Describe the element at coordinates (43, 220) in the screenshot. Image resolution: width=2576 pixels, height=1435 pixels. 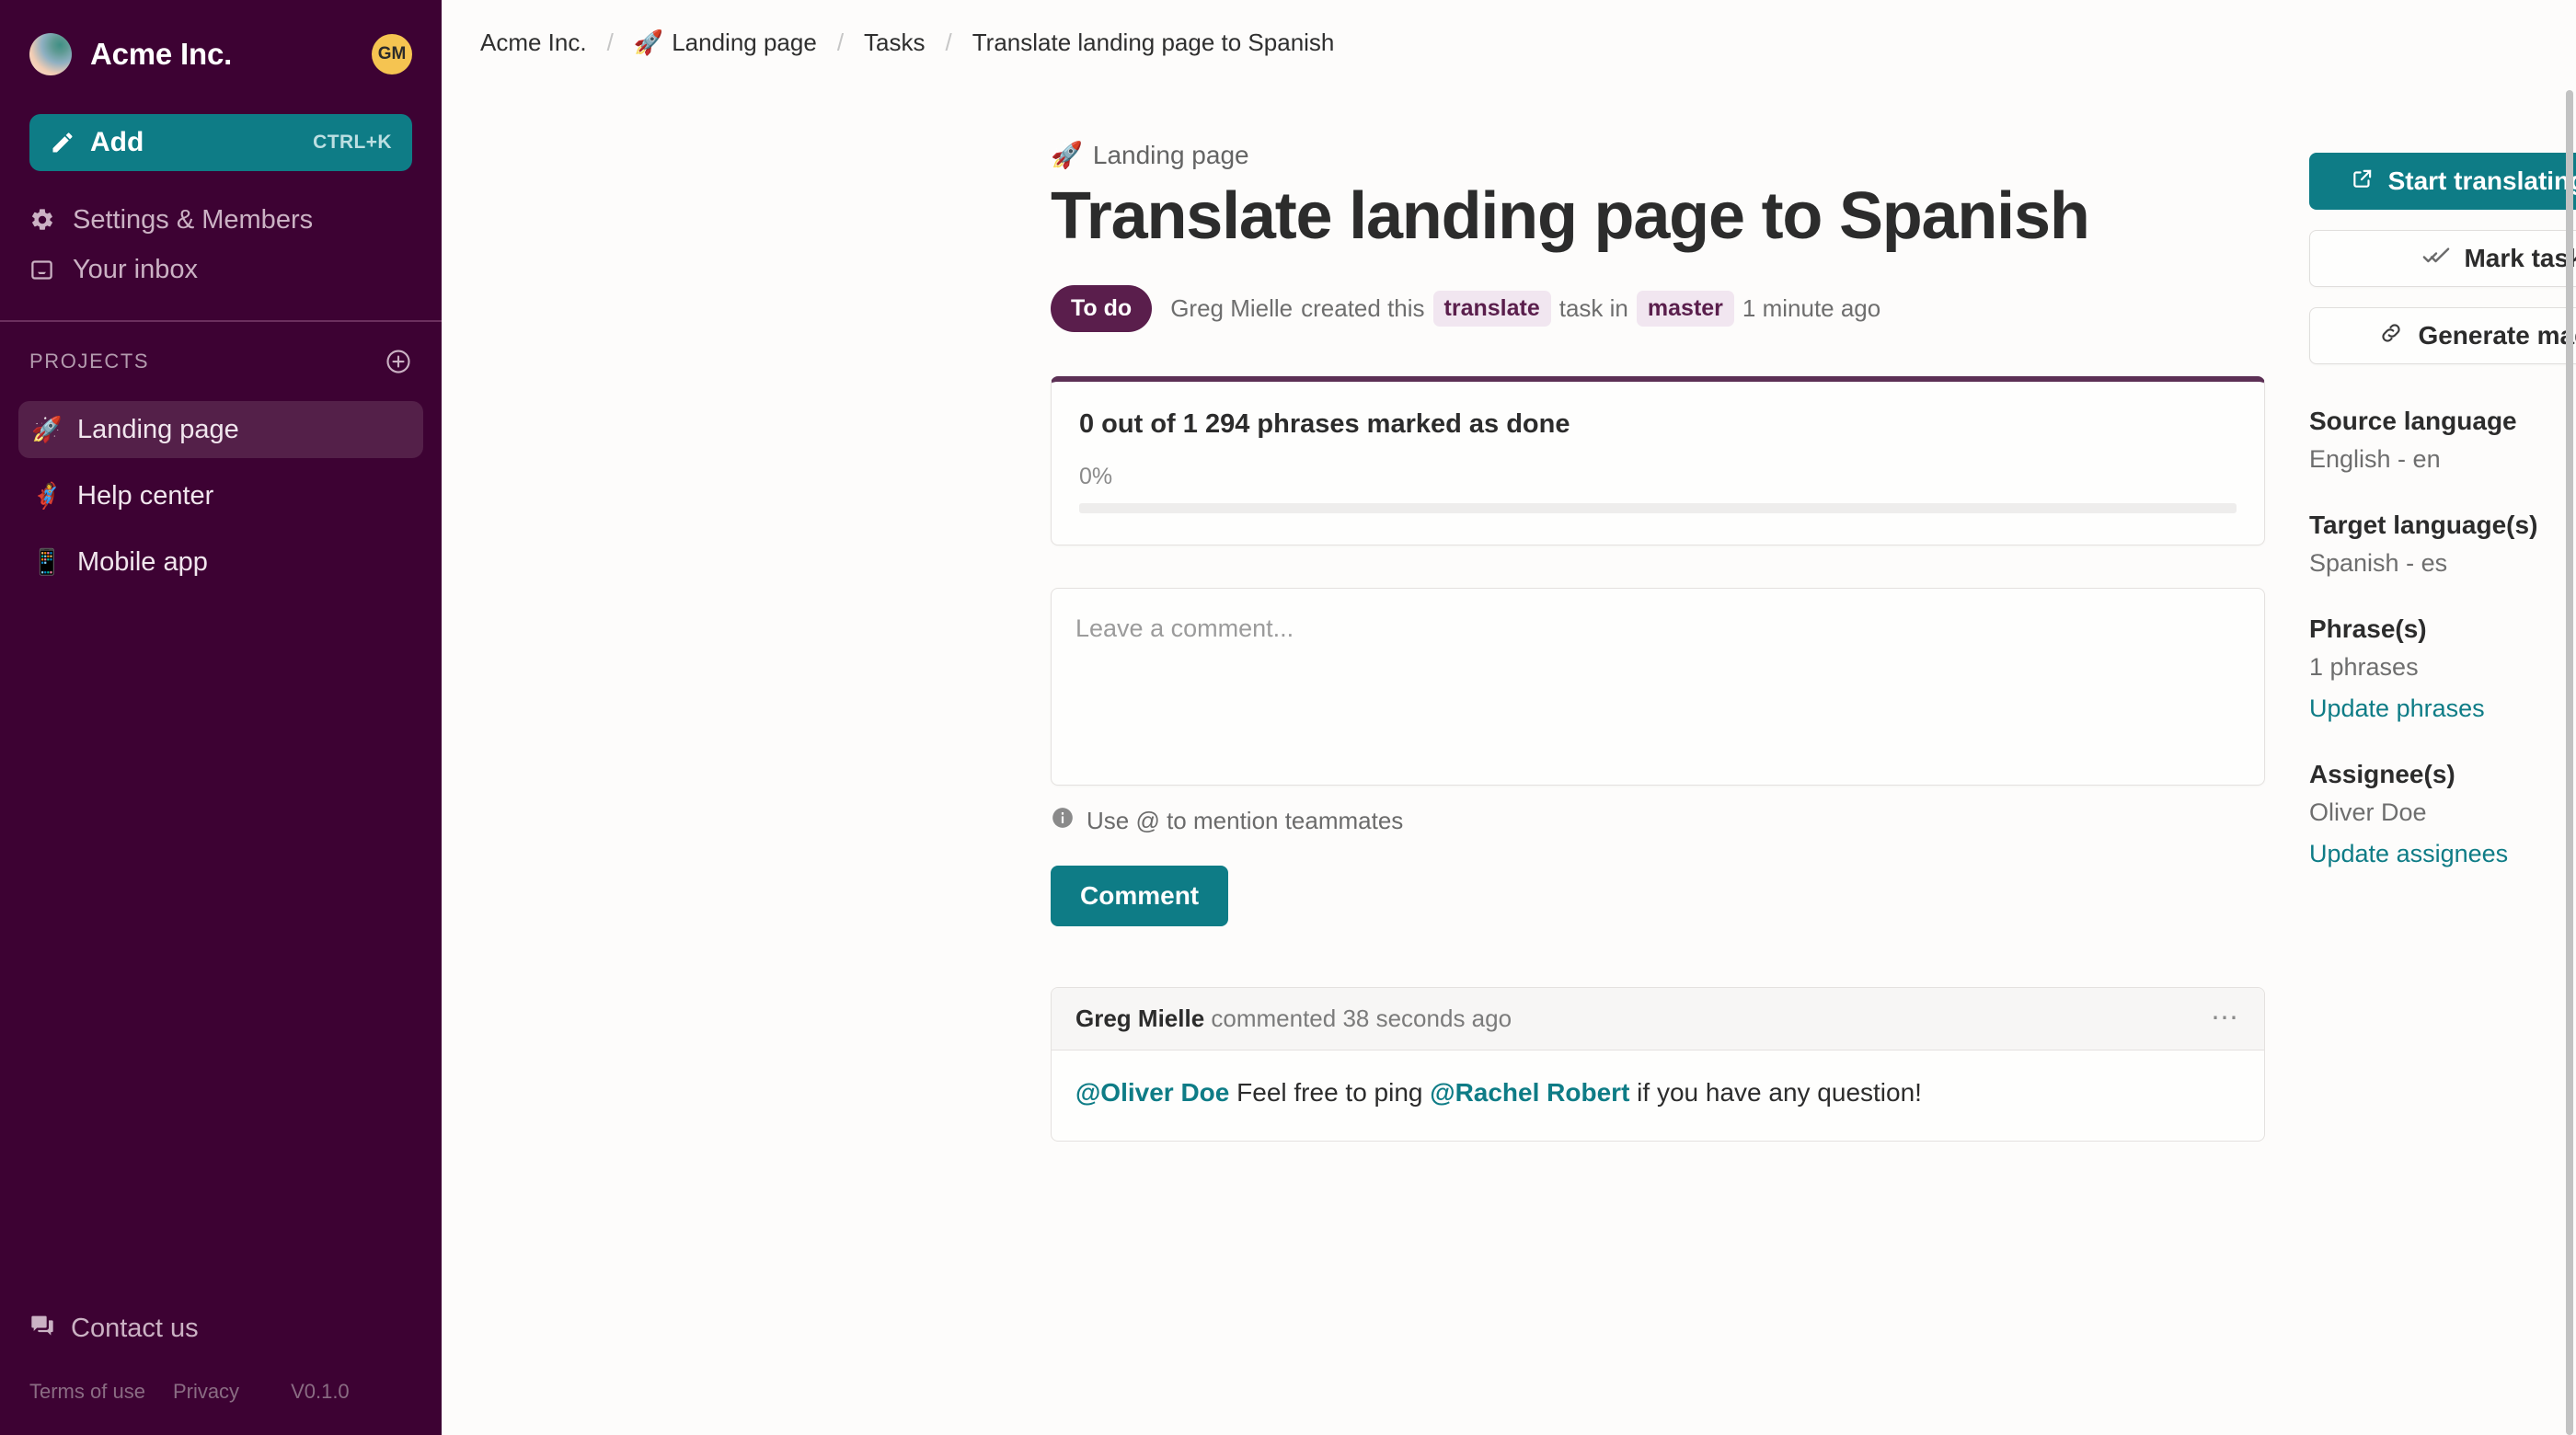
I see `gear-icon` at that location.